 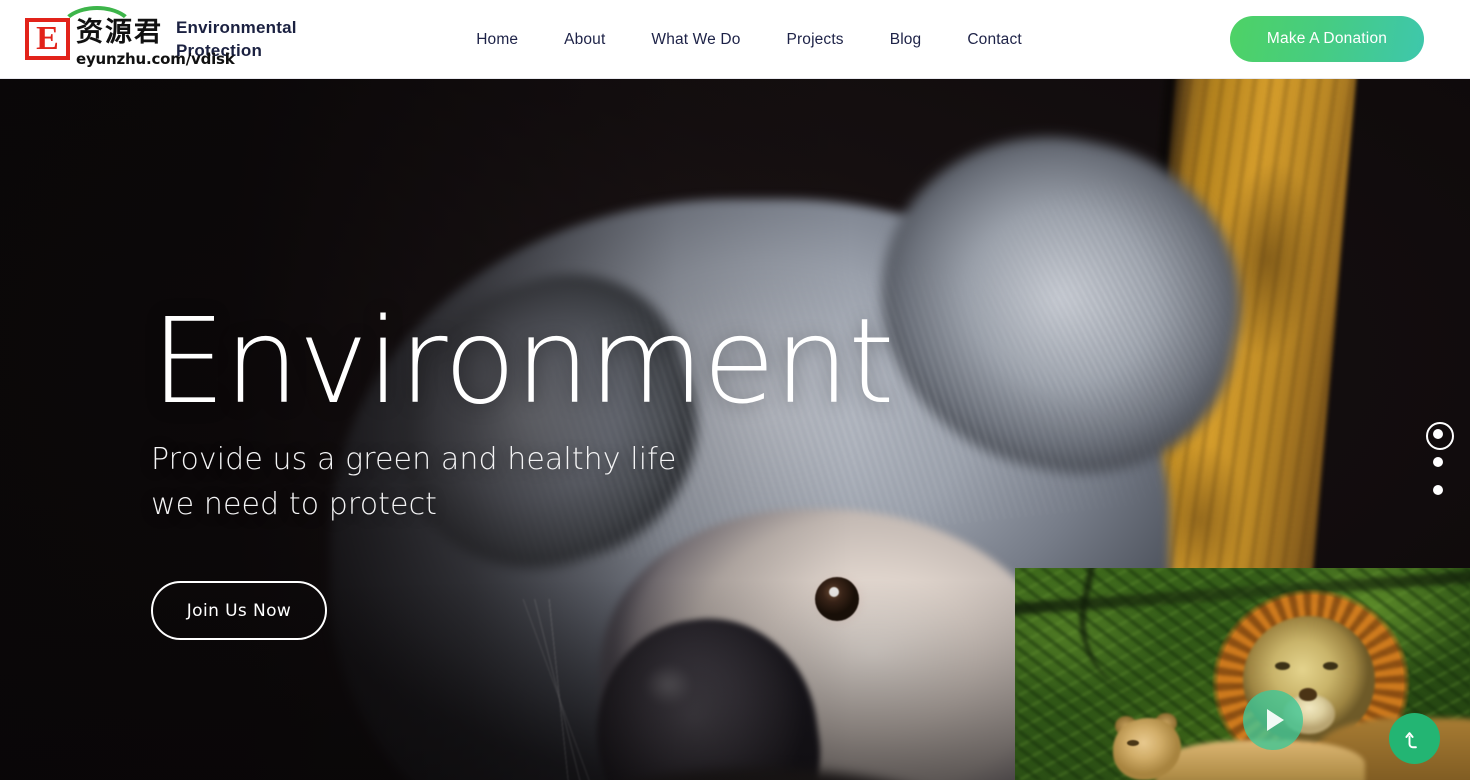 I want to click on lion-nose, so click(x=1308, y=694).